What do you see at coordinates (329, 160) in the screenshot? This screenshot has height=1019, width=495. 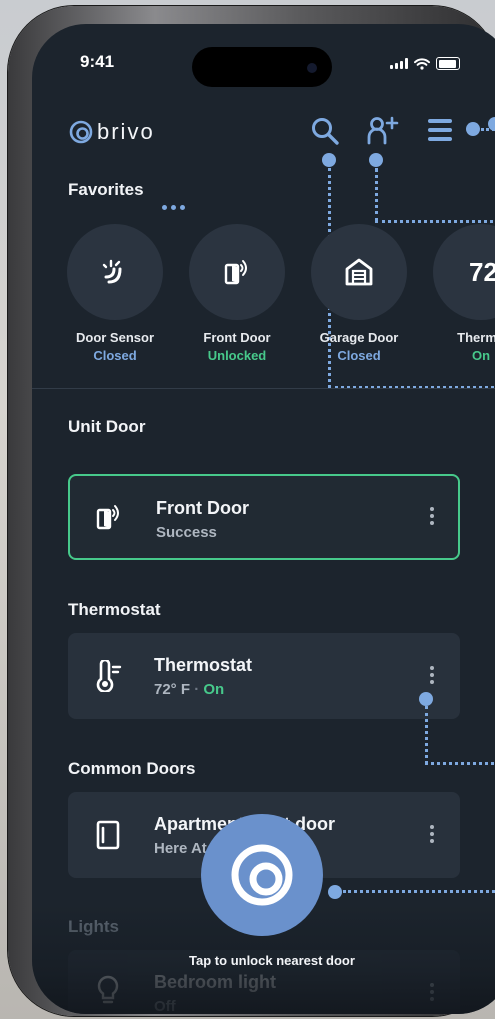 I see `callout-dot-search` at bounding box center [329, 160].